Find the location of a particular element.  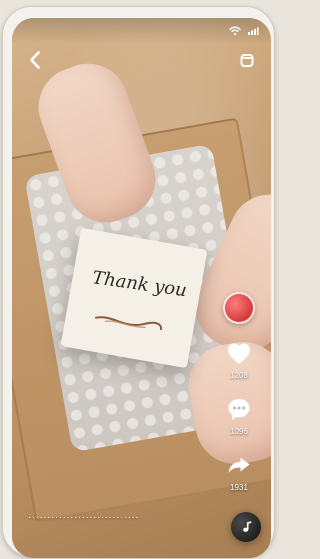

status-icons is located at coordinates (244, 31).